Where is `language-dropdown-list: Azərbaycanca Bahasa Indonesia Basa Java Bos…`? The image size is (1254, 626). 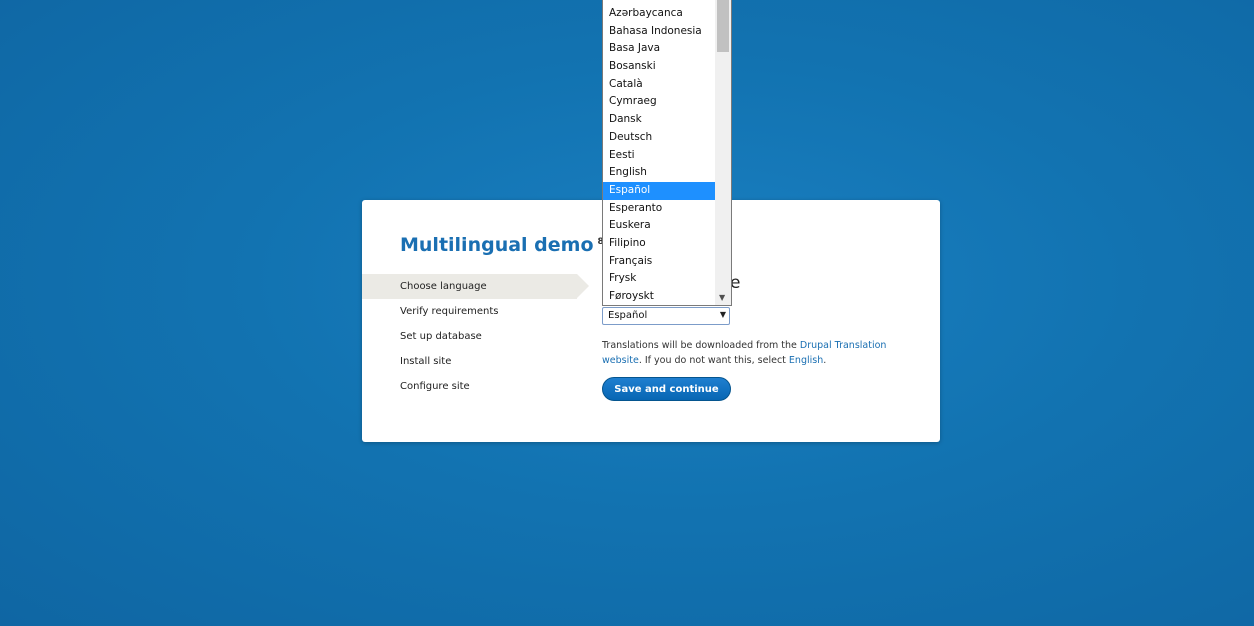 language-dropdown-list: Azərbaycanca Bahasa Indonesia Basa Java Bos… is located at coordinates (667, 153).